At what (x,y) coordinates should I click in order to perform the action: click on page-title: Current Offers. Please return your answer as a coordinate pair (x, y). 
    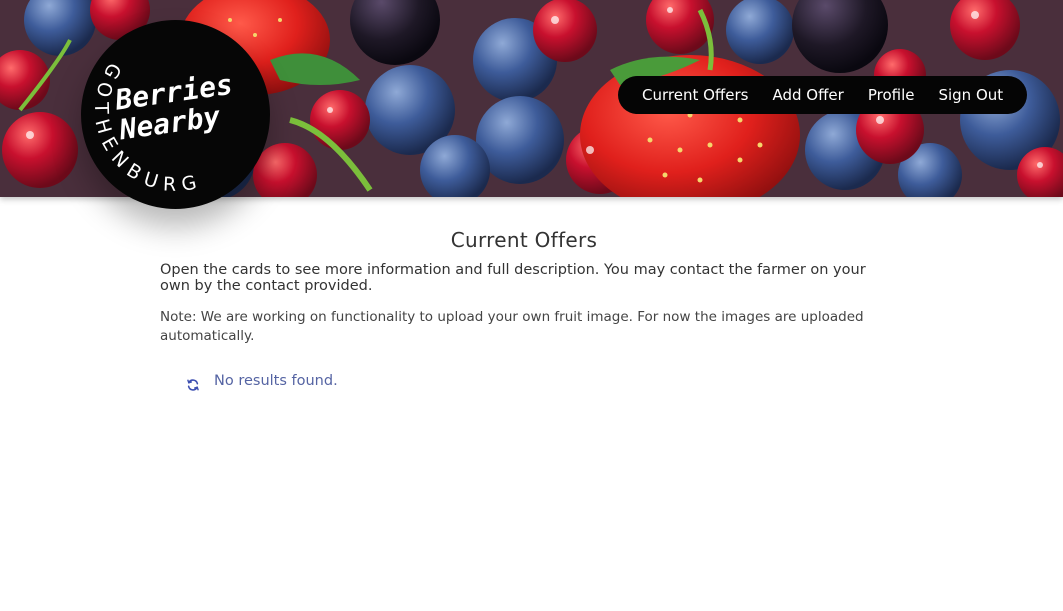
    Looking at the image, I should click on (524, 240).